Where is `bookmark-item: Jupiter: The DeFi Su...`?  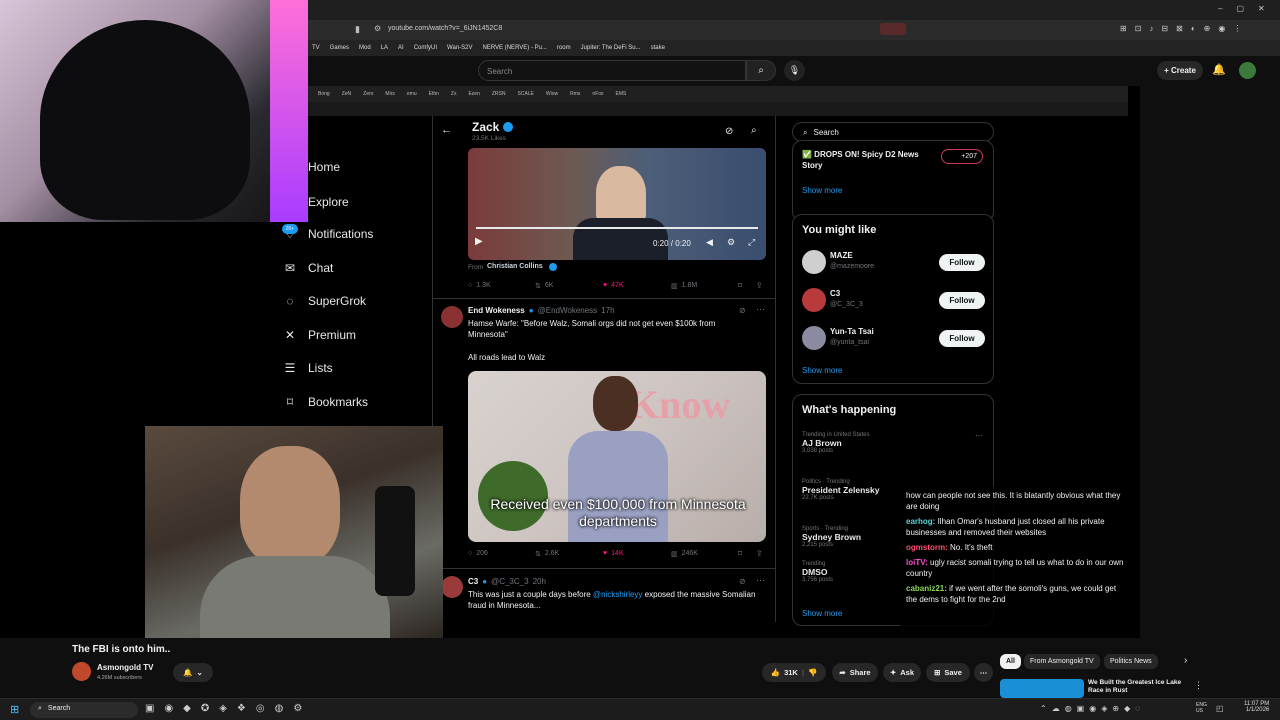 bookmark-item: Jupiter: The DeFi Su... is located at coordinates (611, 48).